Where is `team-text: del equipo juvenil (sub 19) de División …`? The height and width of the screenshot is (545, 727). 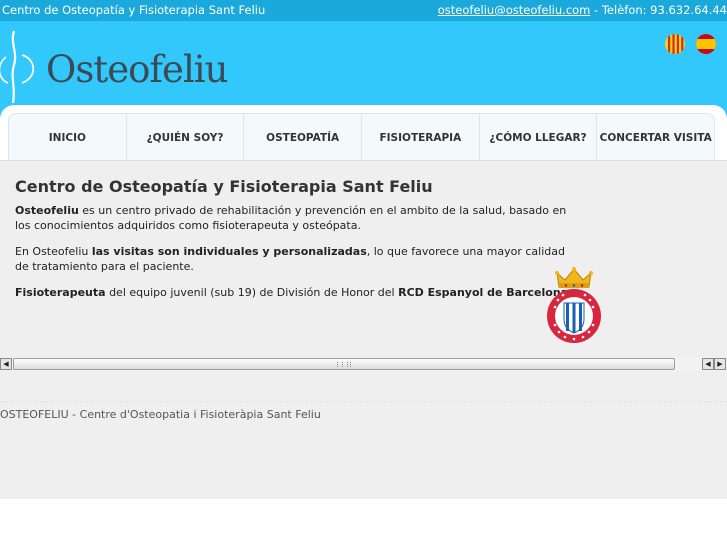 team-text: del equipo juvenil (sub 19) de División … is located at coordinates (252, 292).